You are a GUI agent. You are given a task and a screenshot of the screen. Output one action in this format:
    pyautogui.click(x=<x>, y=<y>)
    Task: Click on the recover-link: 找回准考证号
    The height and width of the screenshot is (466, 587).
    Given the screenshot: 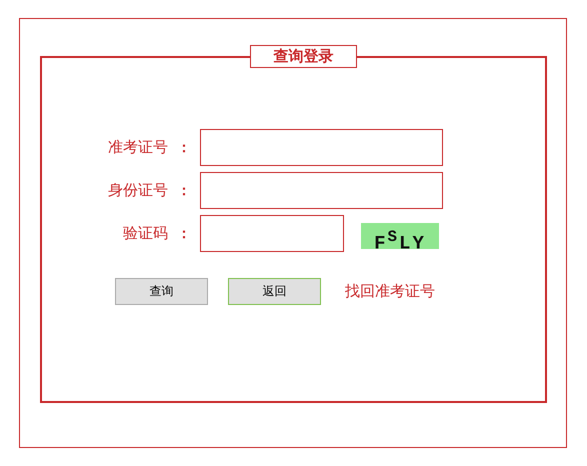 What is the action you would take?
    pyautogui.click(x=390, y=291)
    